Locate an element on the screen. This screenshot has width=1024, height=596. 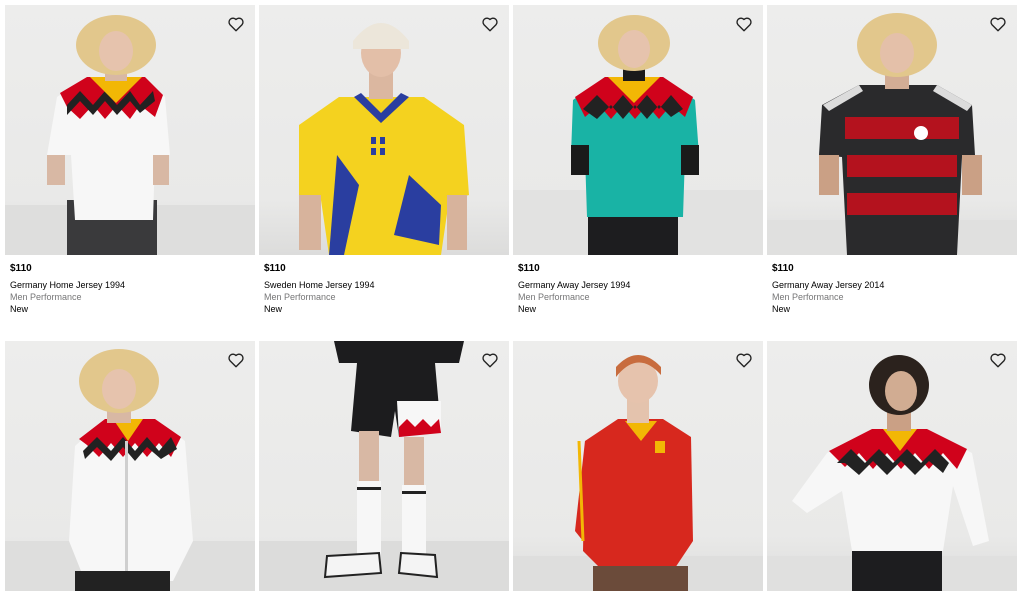
product-photo-sweden-home-1994 is located at coordinates (384, 139).